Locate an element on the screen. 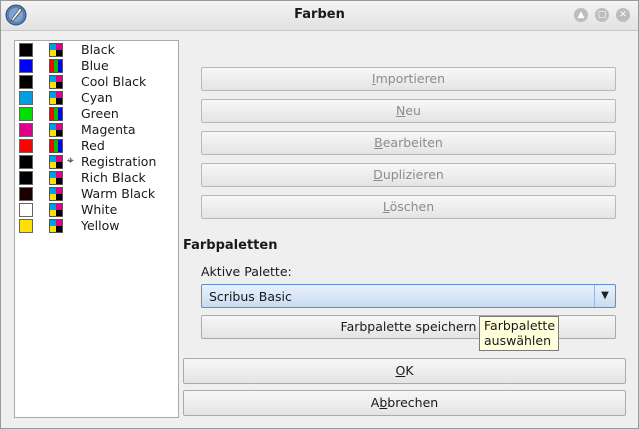 This screenshot has width=639, height=429. color-name: Black is located at coordinates (98, 49).